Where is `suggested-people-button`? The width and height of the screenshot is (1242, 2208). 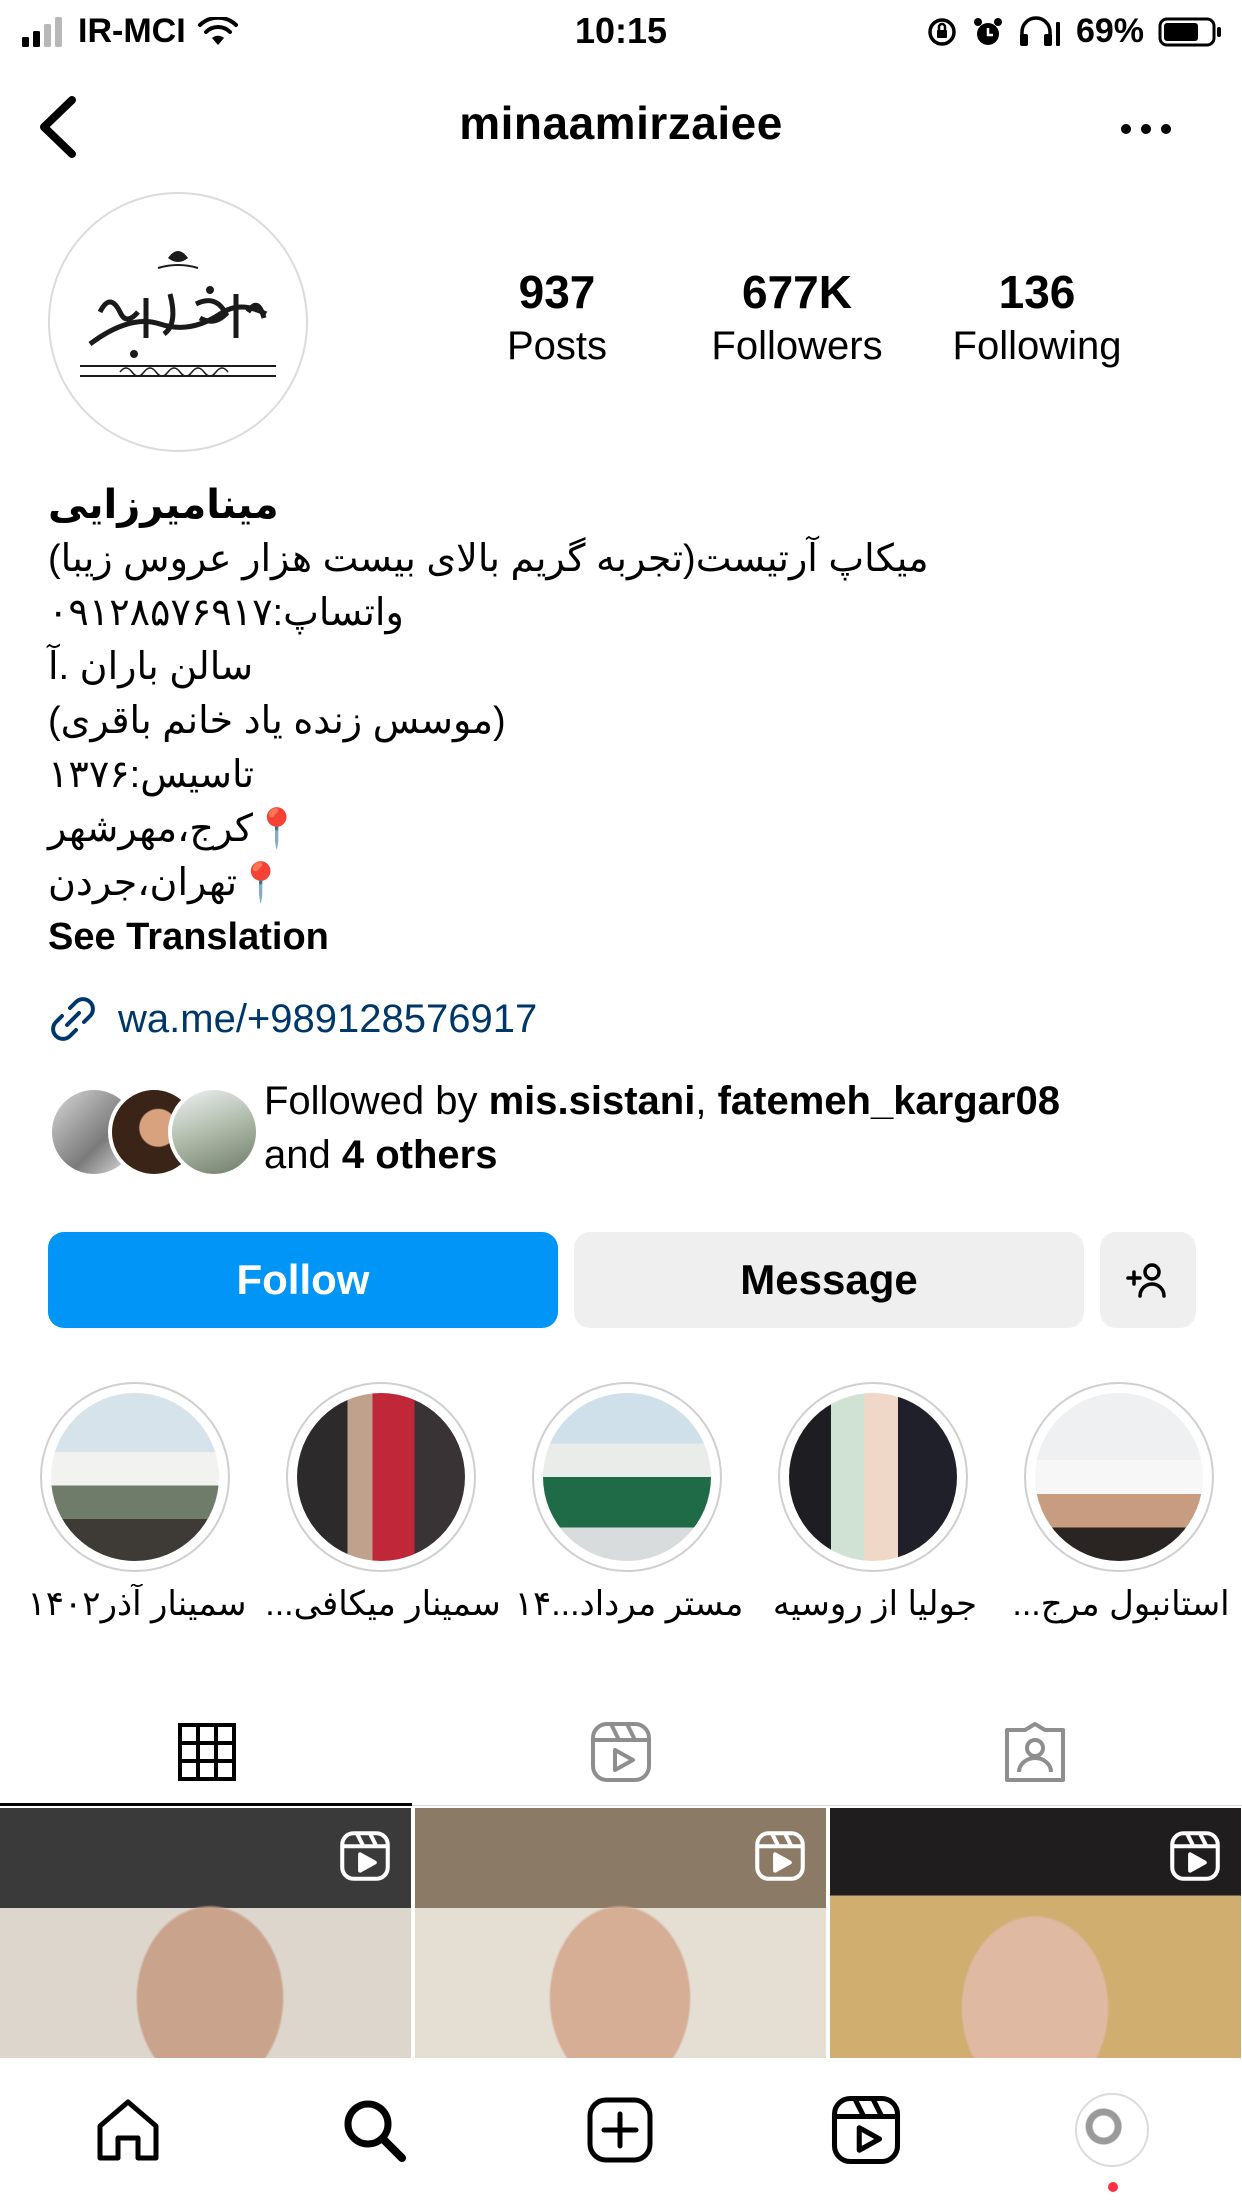 suggested-people-button is located at coordinates (1148, 1280).